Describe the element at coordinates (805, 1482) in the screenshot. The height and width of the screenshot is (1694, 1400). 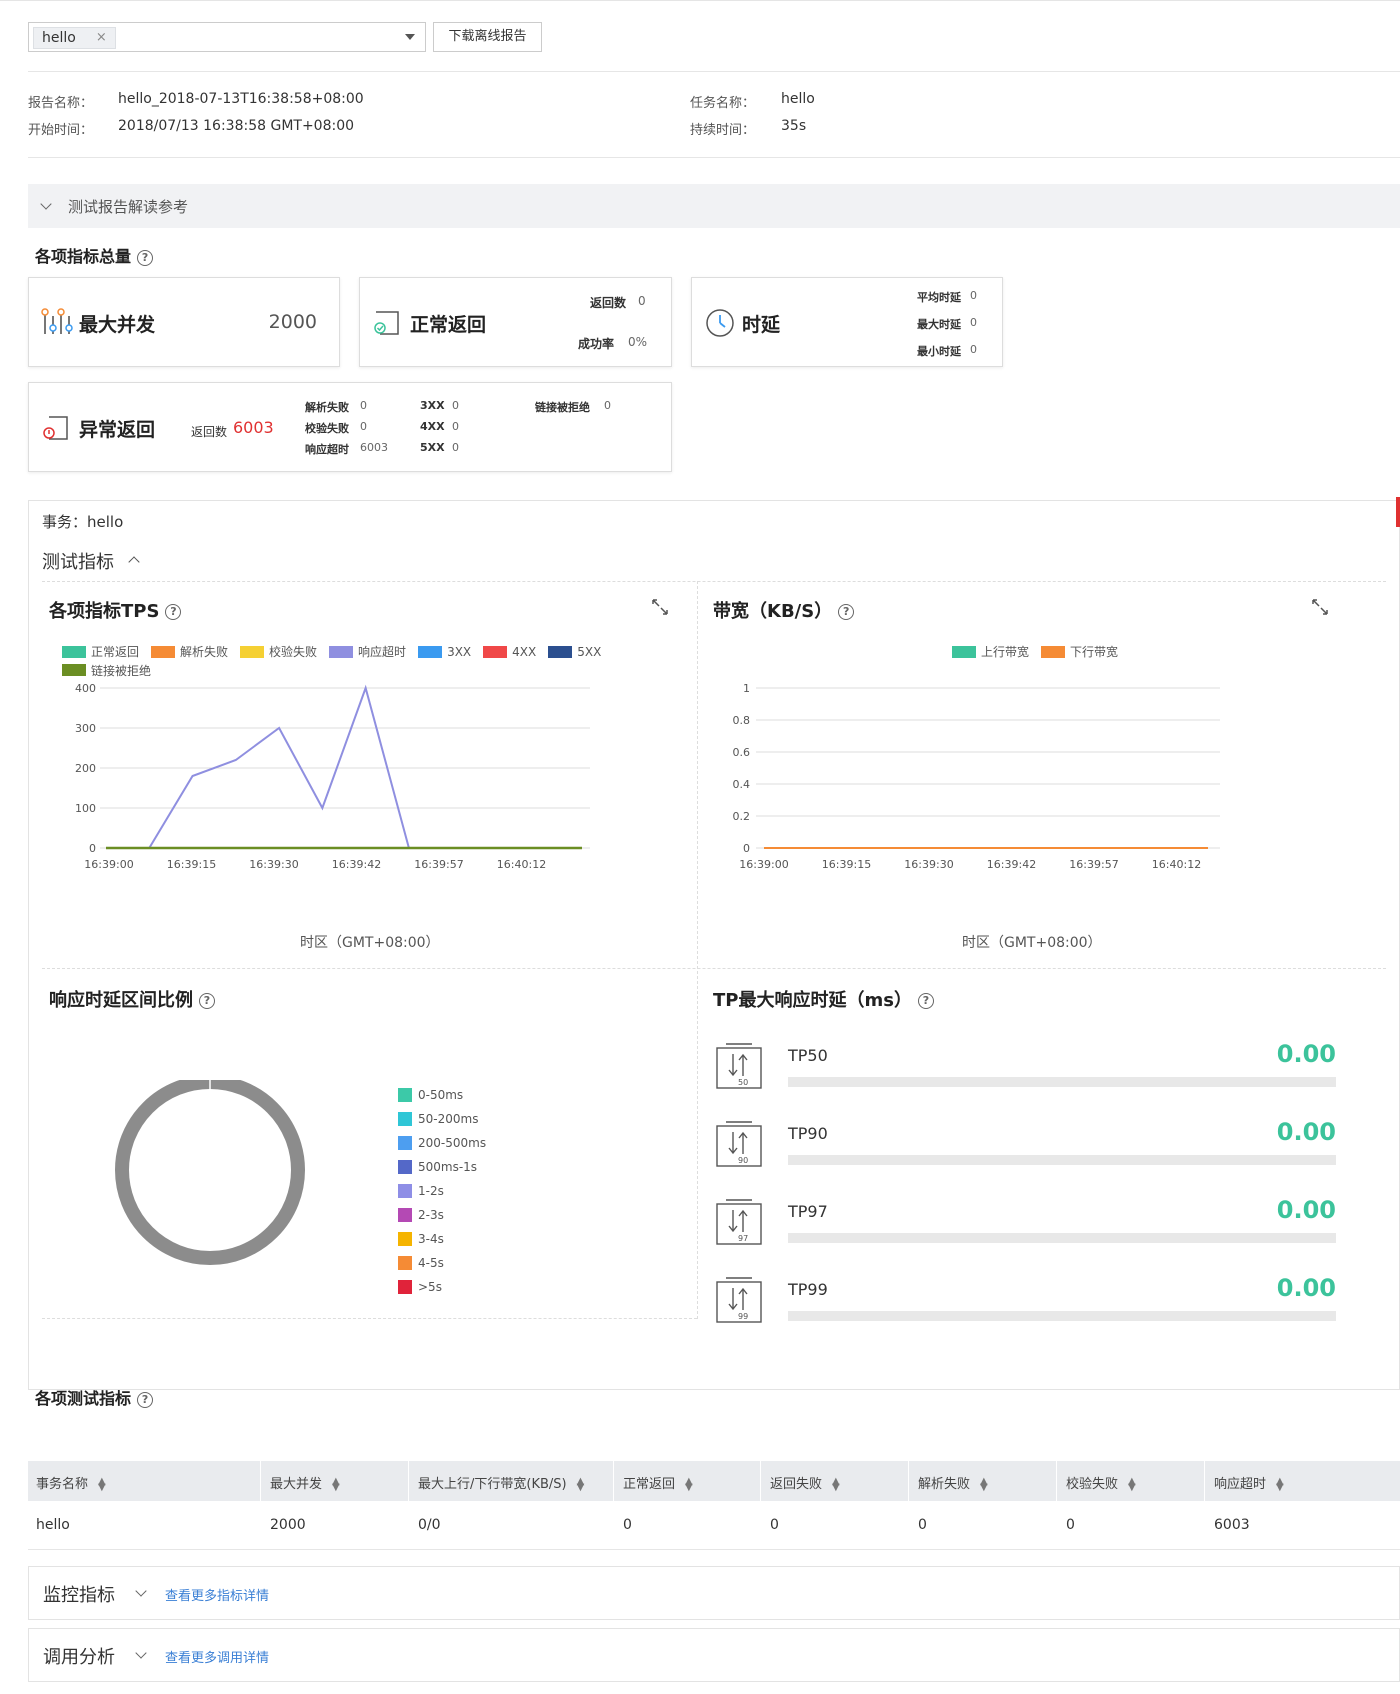
I see `column-header: 返回失败 ▲ ▼` at that location.